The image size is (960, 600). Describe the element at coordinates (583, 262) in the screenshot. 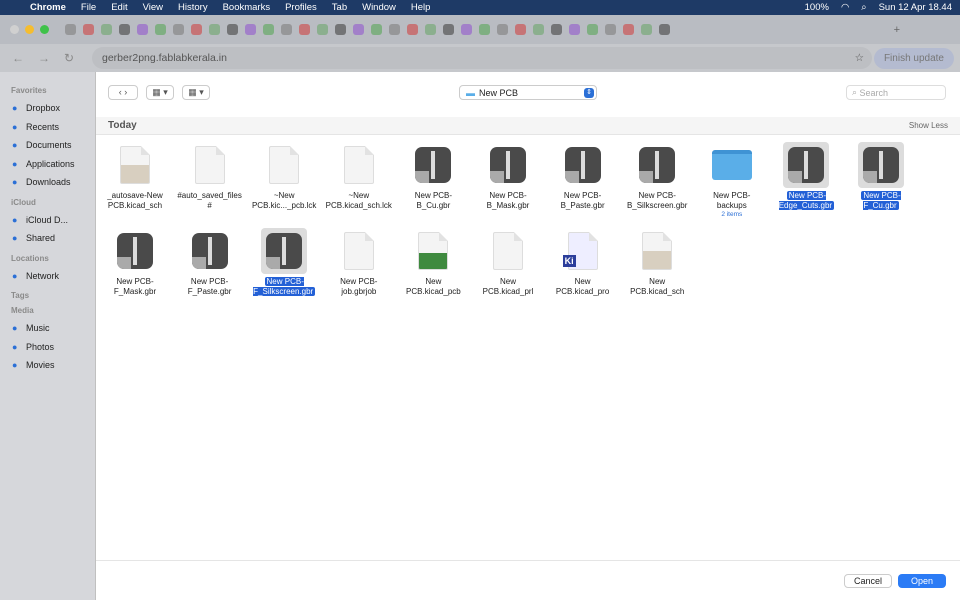

I see `file-item: Ki New PCB.kicad_pro` at that location.